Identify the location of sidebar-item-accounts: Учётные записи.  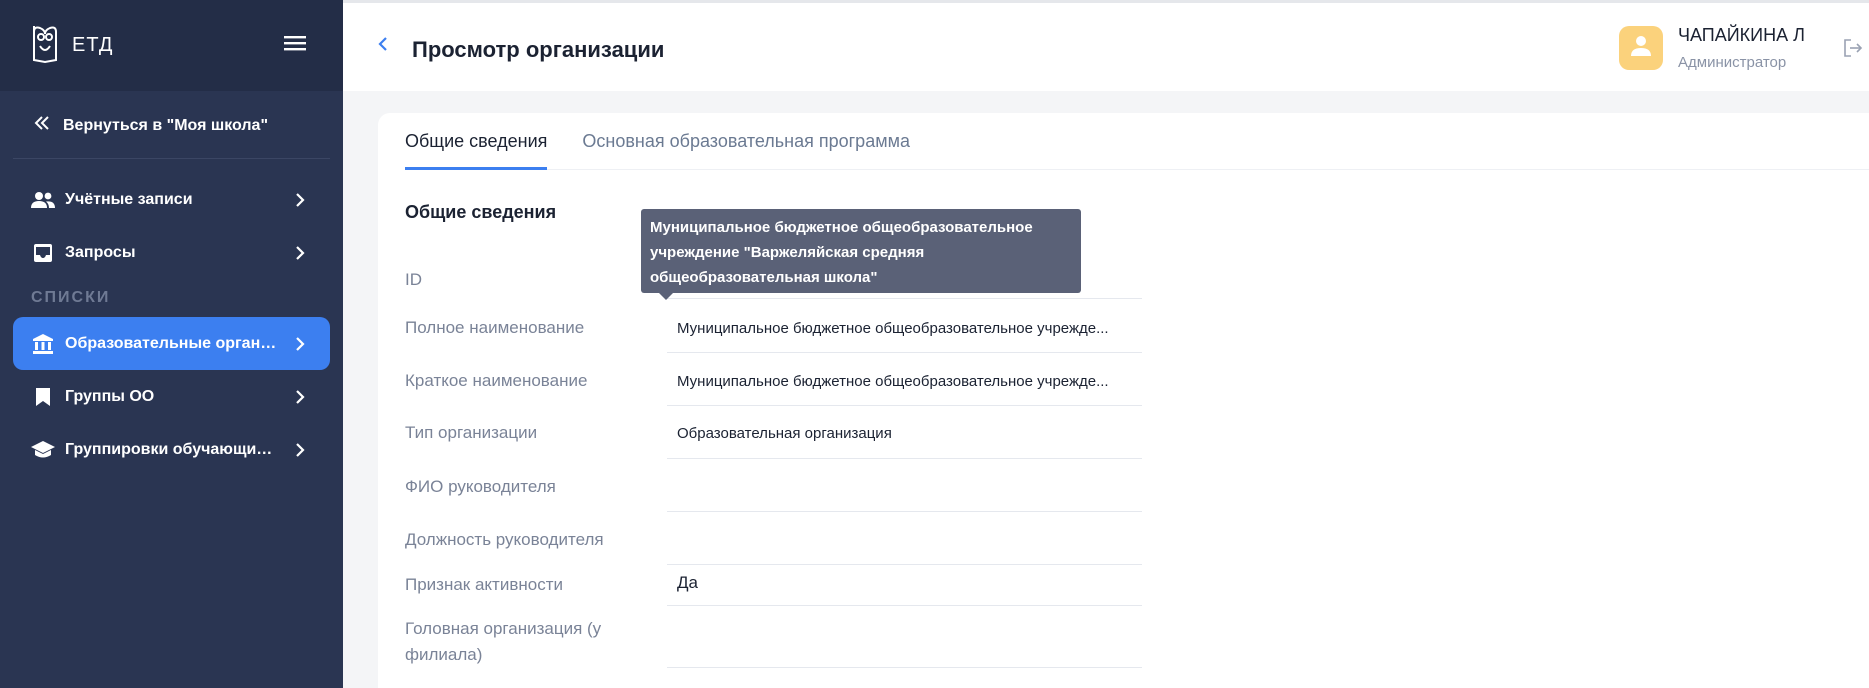
(171, 199).